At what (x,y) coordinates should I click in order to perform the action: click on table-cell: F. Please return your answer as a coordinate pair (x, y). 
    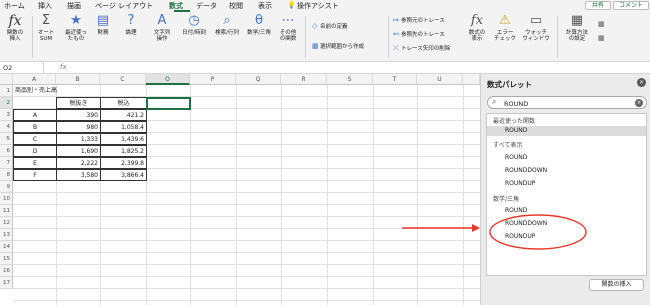
    Looking at the image, I should click on (35, 175).